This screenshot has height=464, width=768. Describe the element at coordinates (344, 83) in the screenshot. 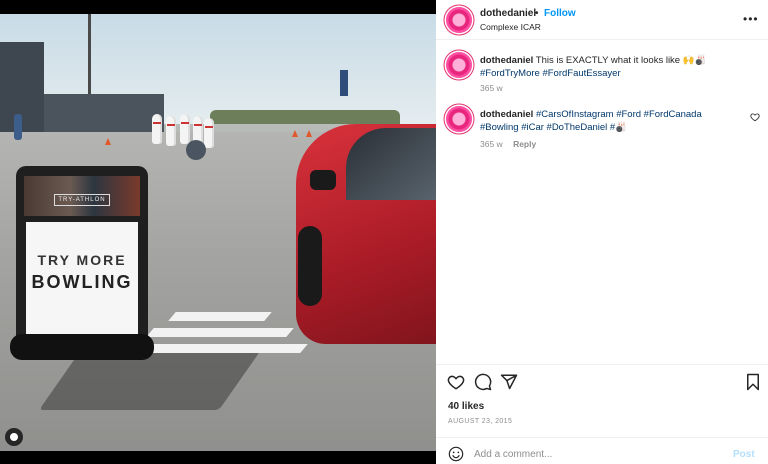

I see `flag` at that location.